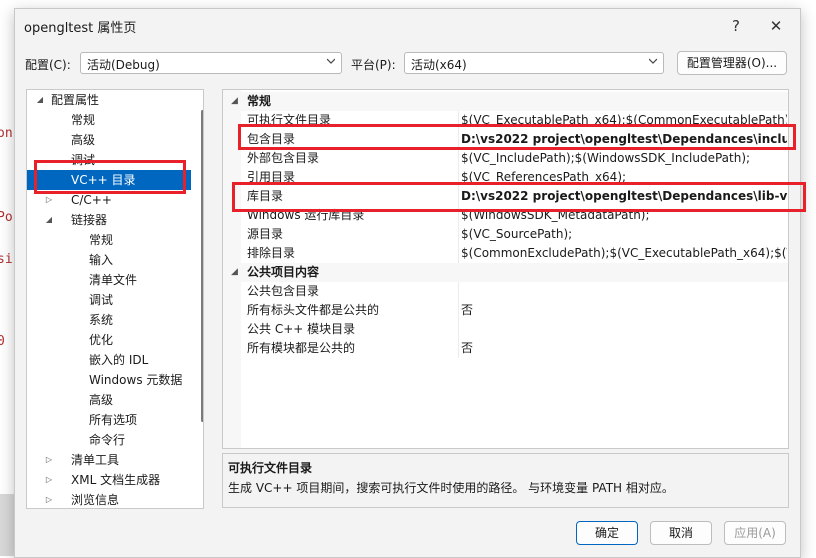 This screenshot has height=558, width=816. I want to click on background-panel, so click(7, 525).